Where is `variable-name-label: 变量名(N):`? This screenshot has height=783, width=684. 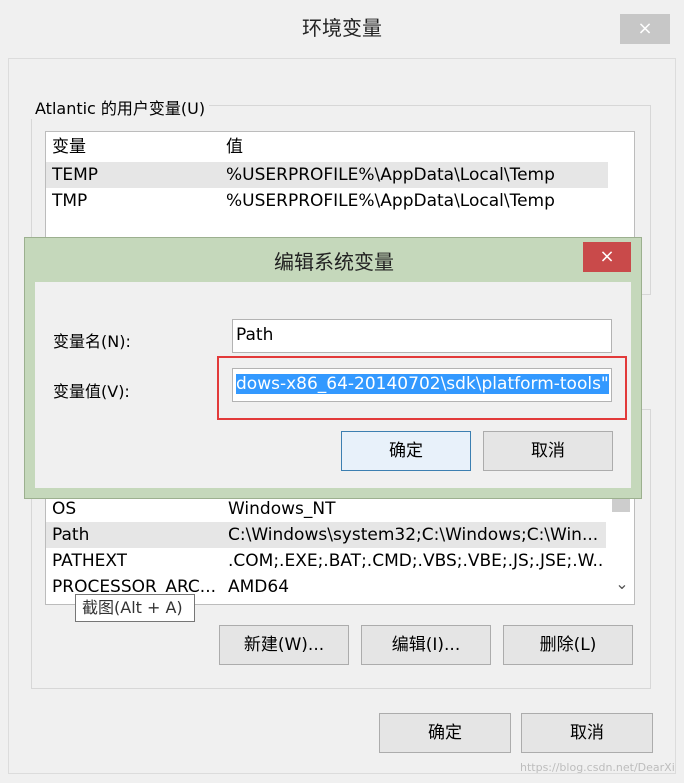
variable-name-label: 变量名(N): is located at coordinates (92, 341).